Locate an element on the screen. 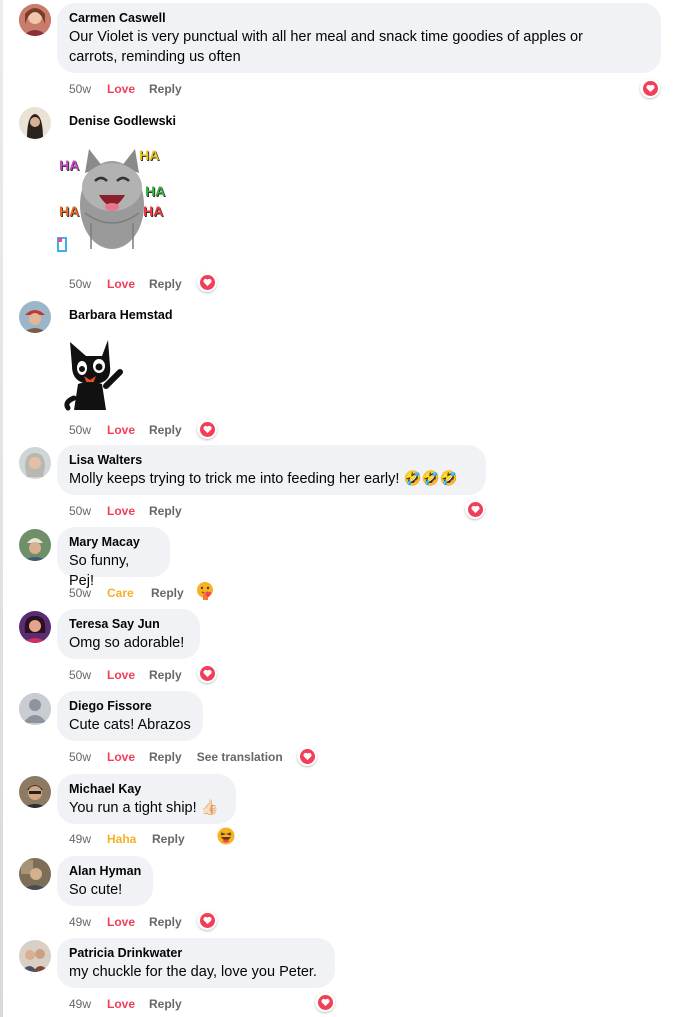 This screenshot has width=685, height=1017. laughing-cat-ha-sticker: HA HA HA HA HA is located at coordinates (112, 202).